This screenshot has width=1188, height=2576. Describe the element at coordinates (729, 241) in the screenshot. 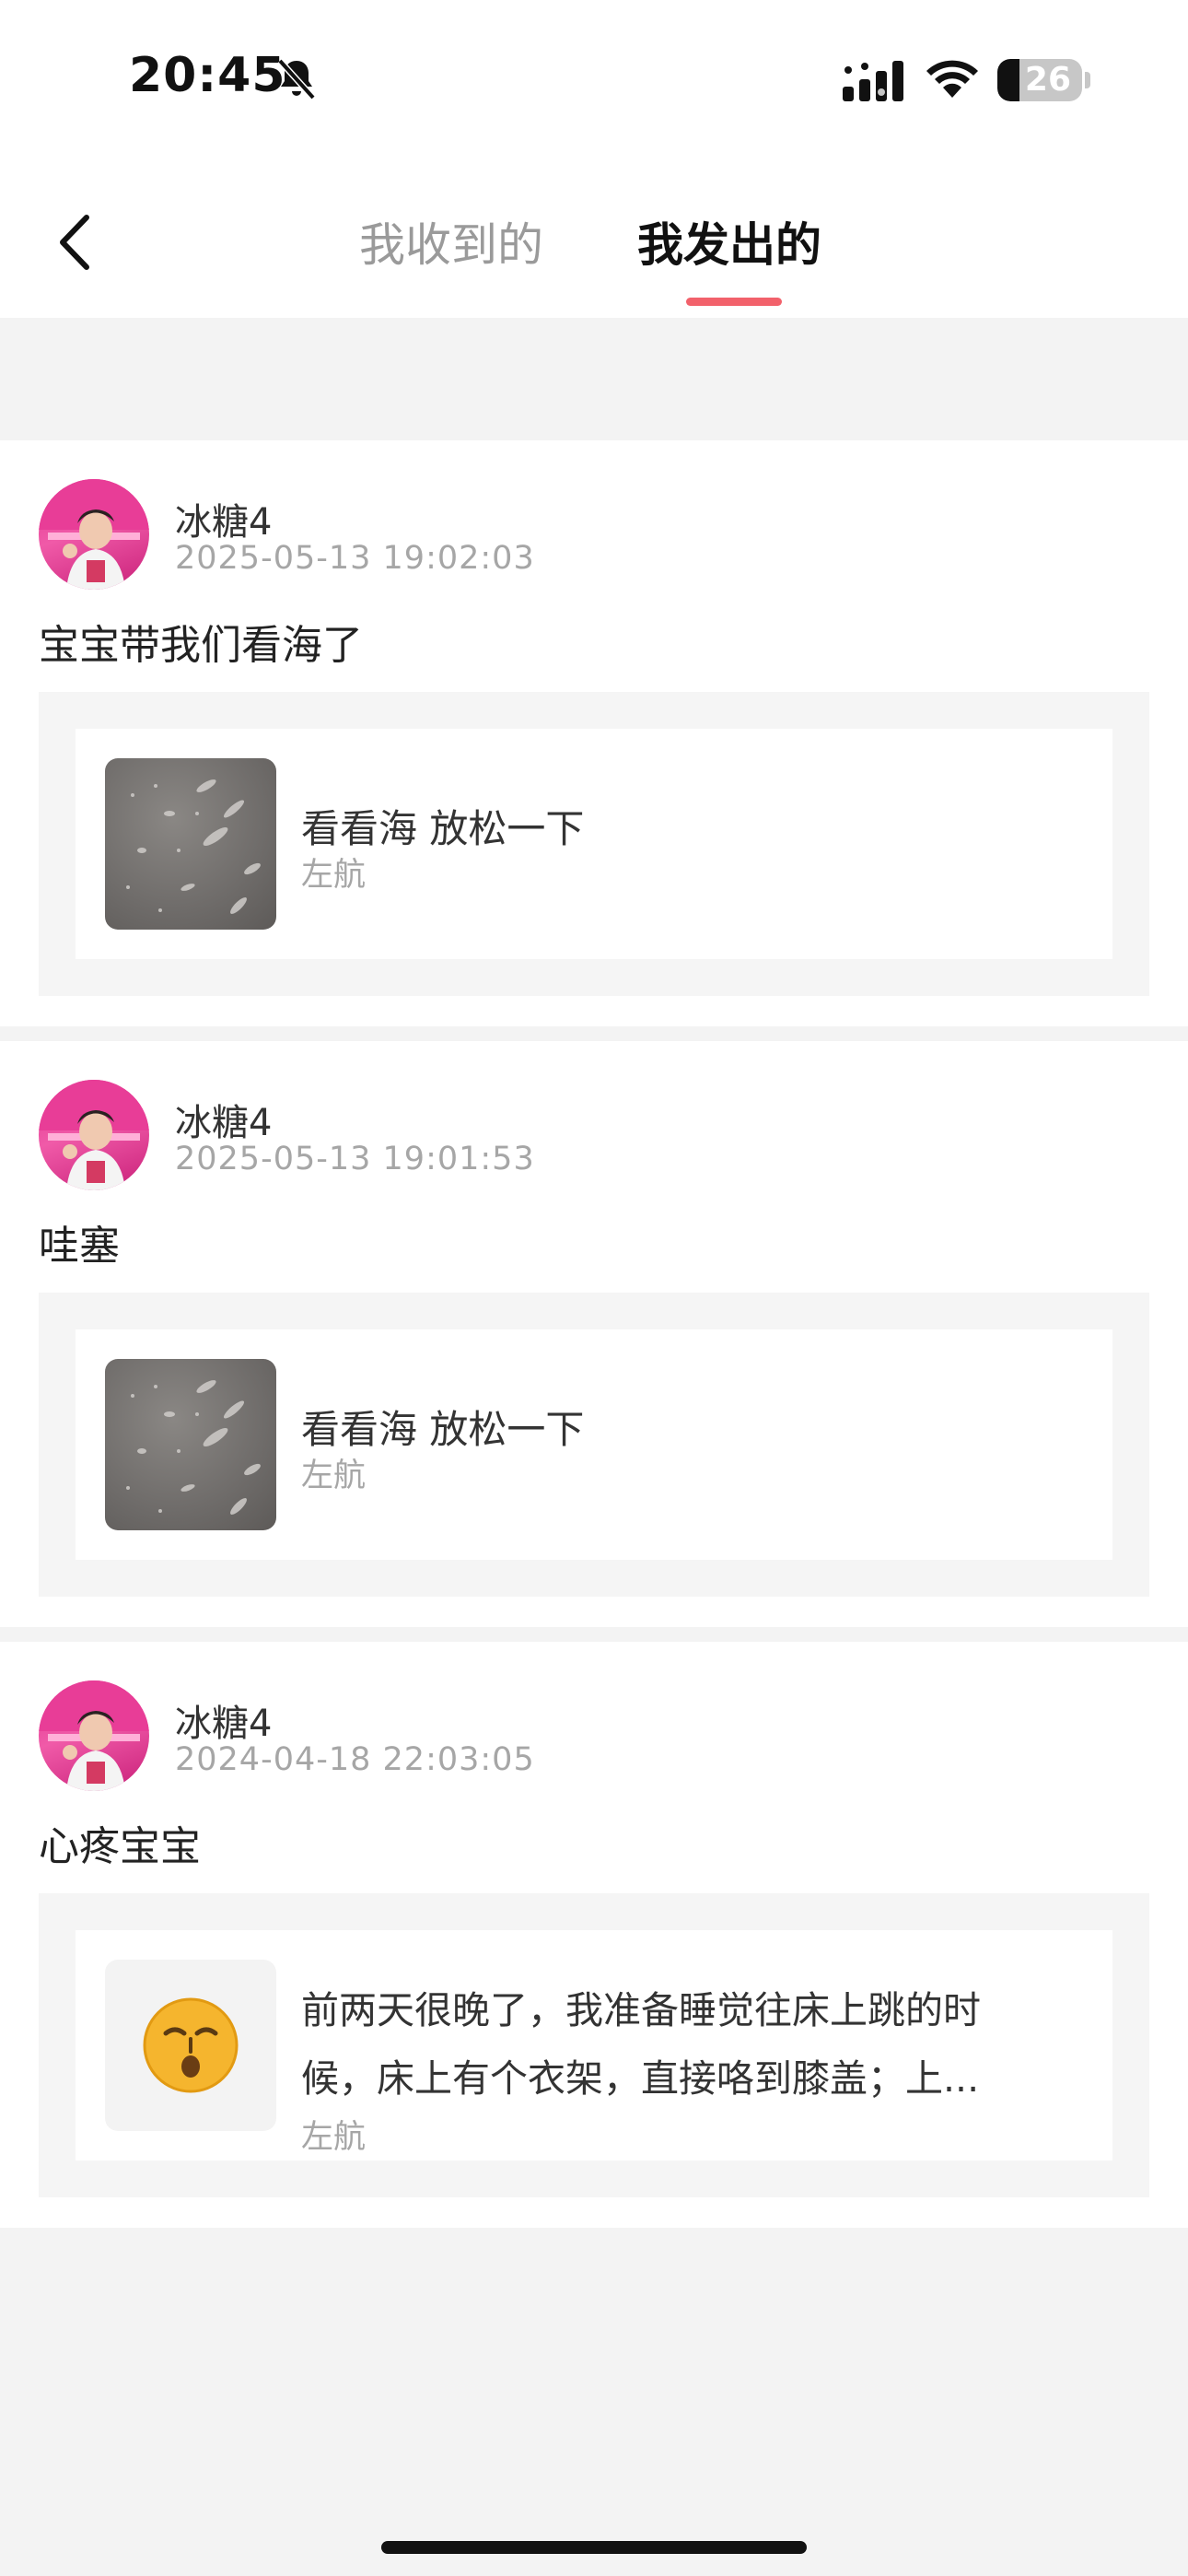

I see `tab-sent: 我发出的` at that location.